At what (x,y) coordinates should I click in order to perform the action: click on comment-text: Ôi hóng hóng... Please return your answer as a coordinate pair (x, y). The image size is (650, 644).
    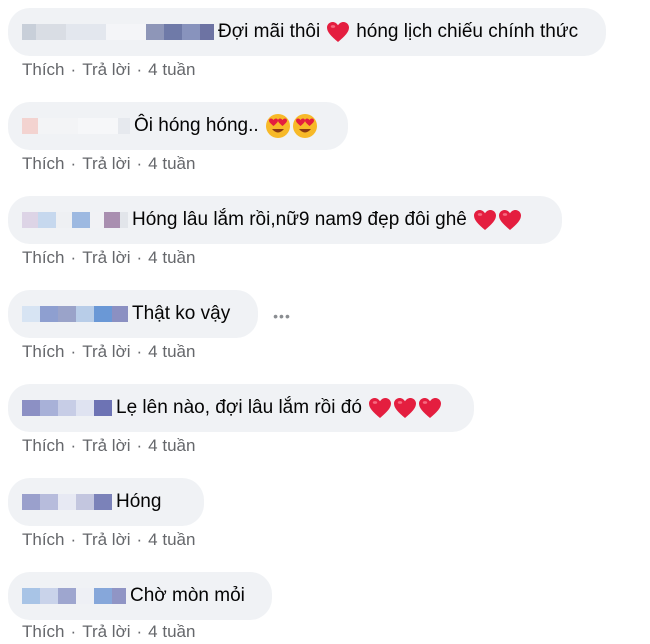
    Looking at the image, I should click on (196, 125).